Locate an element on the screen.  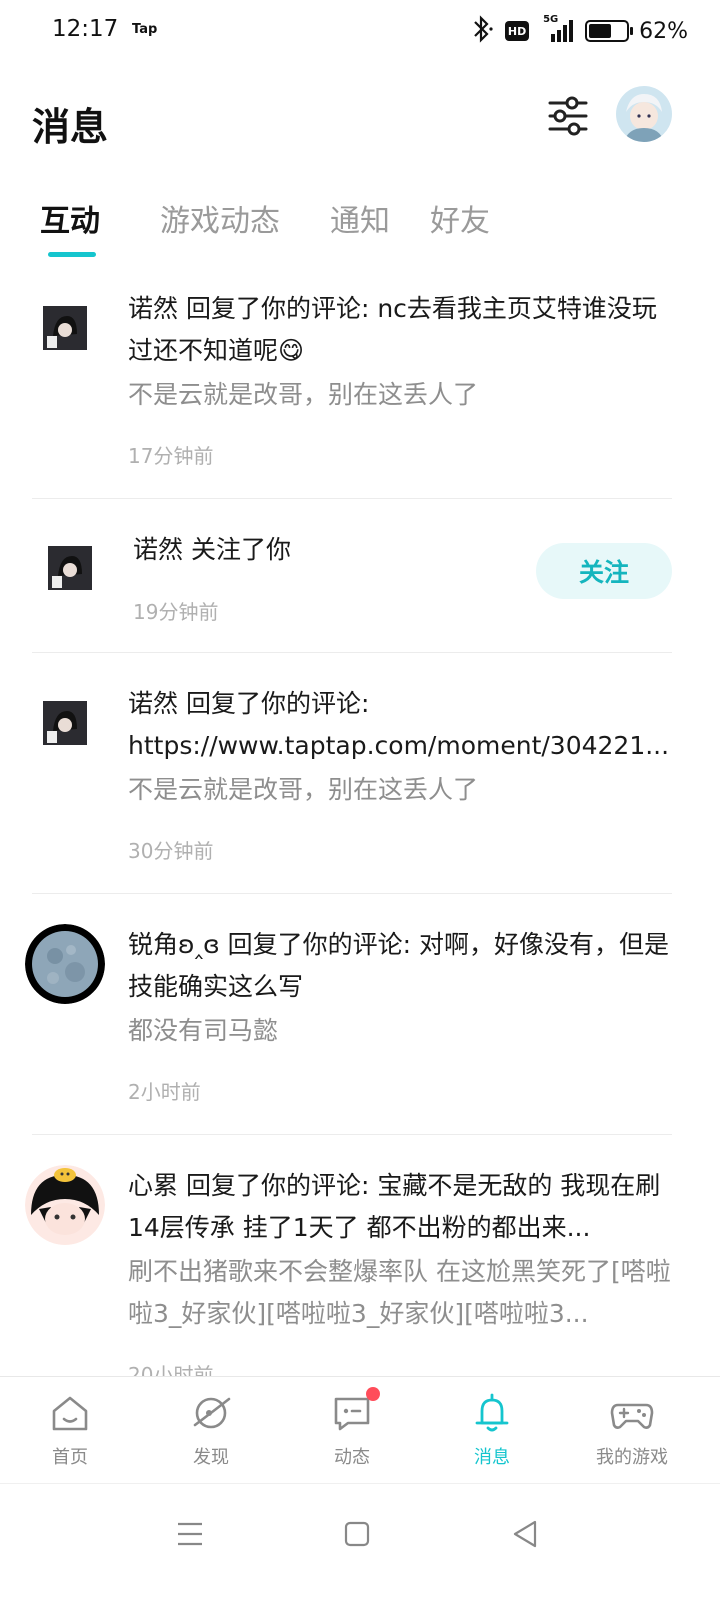
tab-notifications: 通知 is located at coordinates (360, 218).